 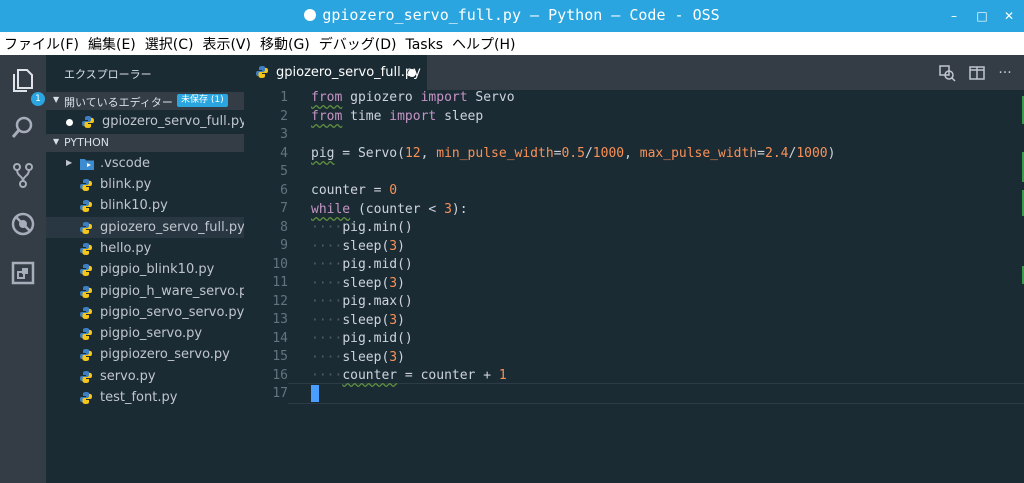 What do you see at coordinates (145, 227) in the screenshot?
I see `file-item: gpiozero_servo_full.py` at bounding box center [145, 227].